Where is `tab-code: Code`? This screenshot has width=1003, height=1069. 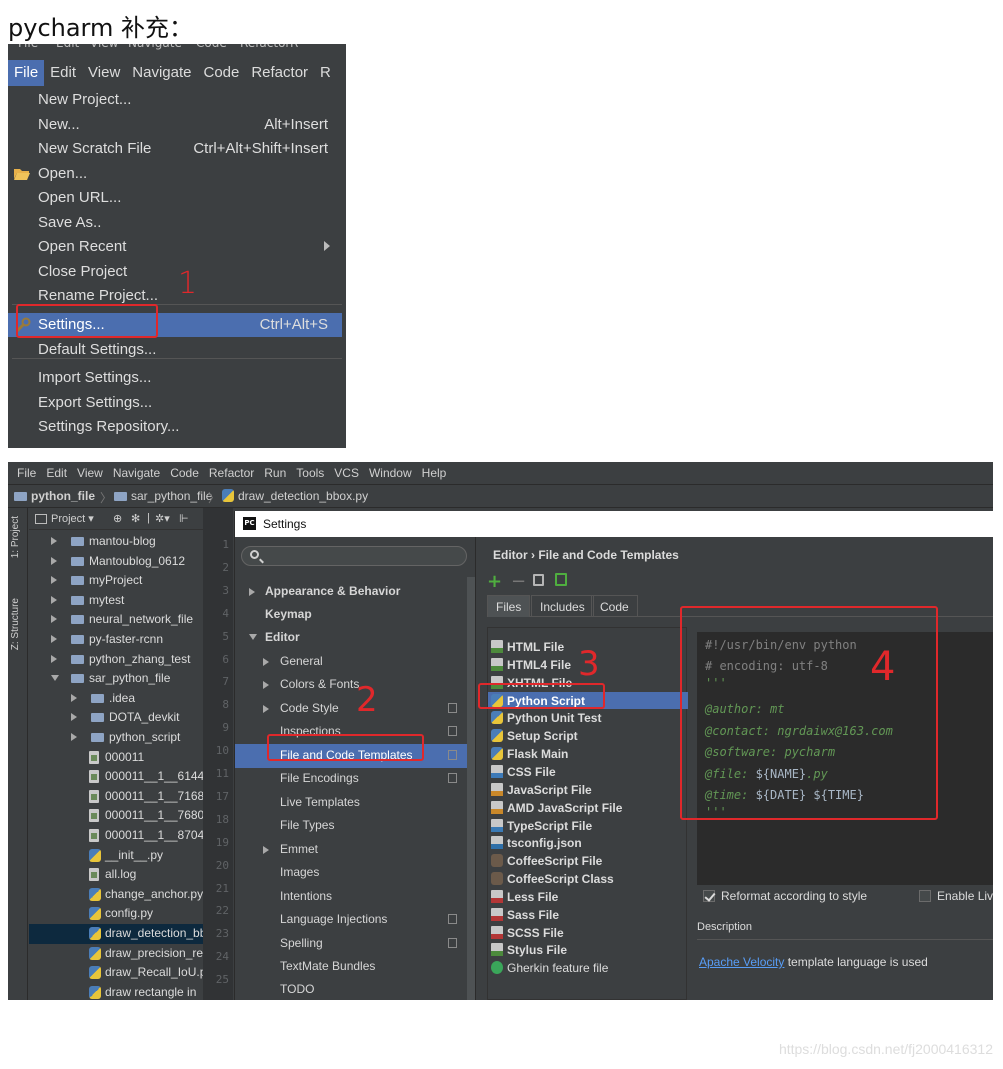 tab-code: Code is located at coordinates (614, 606).